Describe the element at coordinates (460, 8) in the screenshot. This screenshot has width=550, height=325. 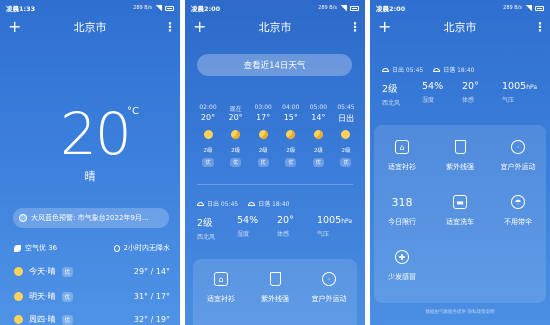
I see `status-bar: 凌晨2:00 289 B/s` at that location.